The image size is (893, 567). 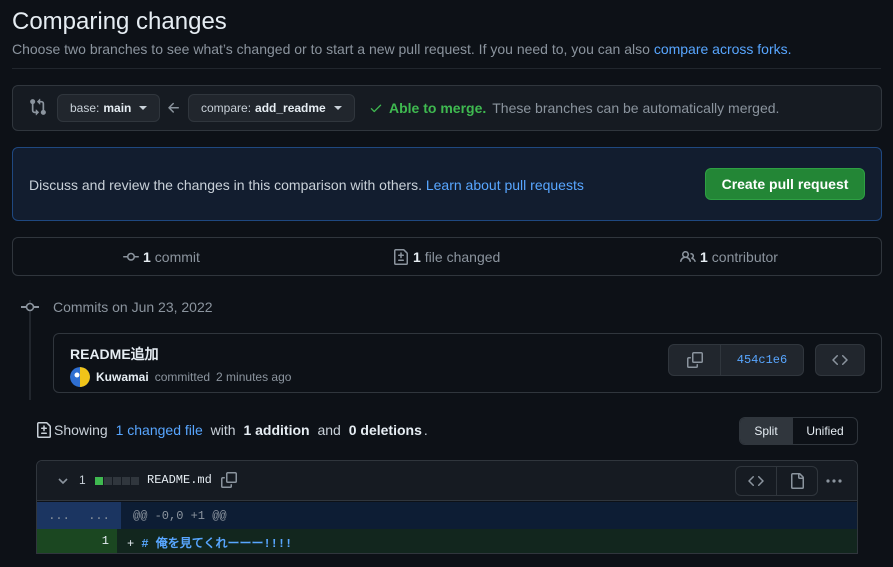 What do you see at coordinates (834, 481) in the screenshot?
I see `kebab-horizontal-icon` at bounding box center [834, 481].